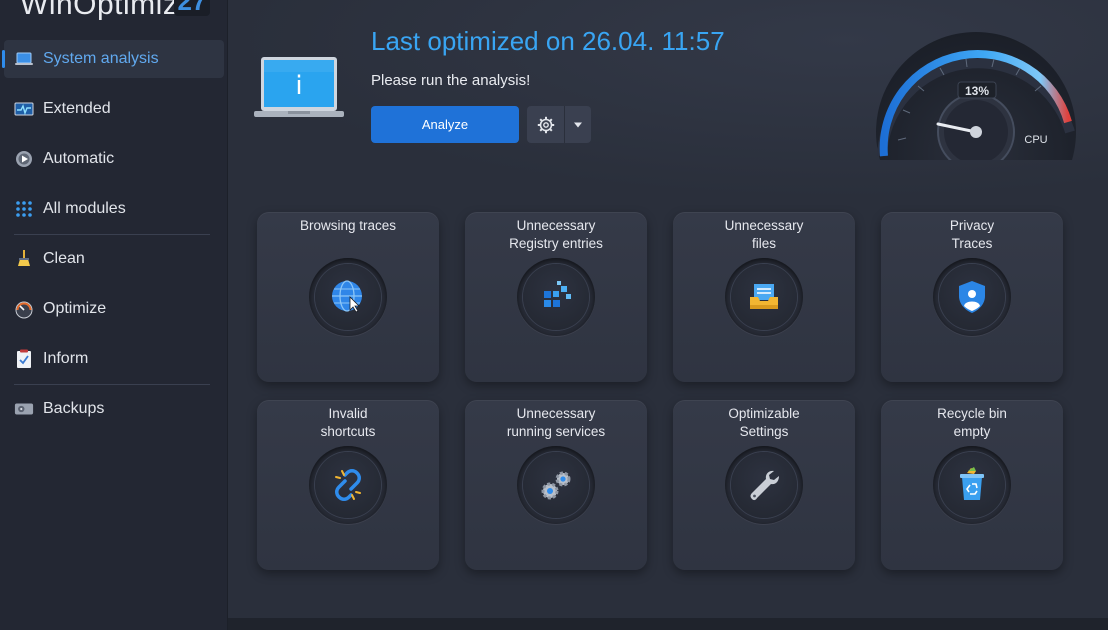 This screenshot has width=1108, height=630. What do you see at coordinates (114, 109) in the screenshot?
I see `sidebar-item-extended: Extended` at bounding box center [114, 109].